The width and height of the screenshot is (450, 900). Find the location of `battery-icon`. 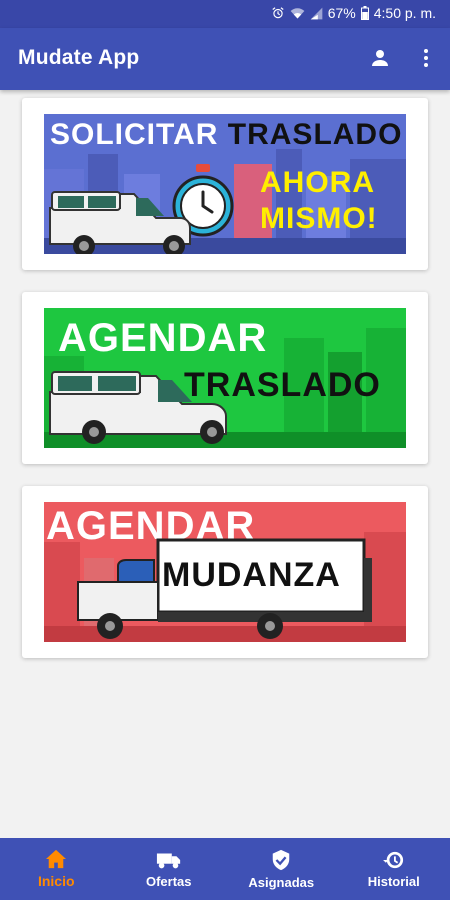

battery-icon is located at coordinates (364, 13).